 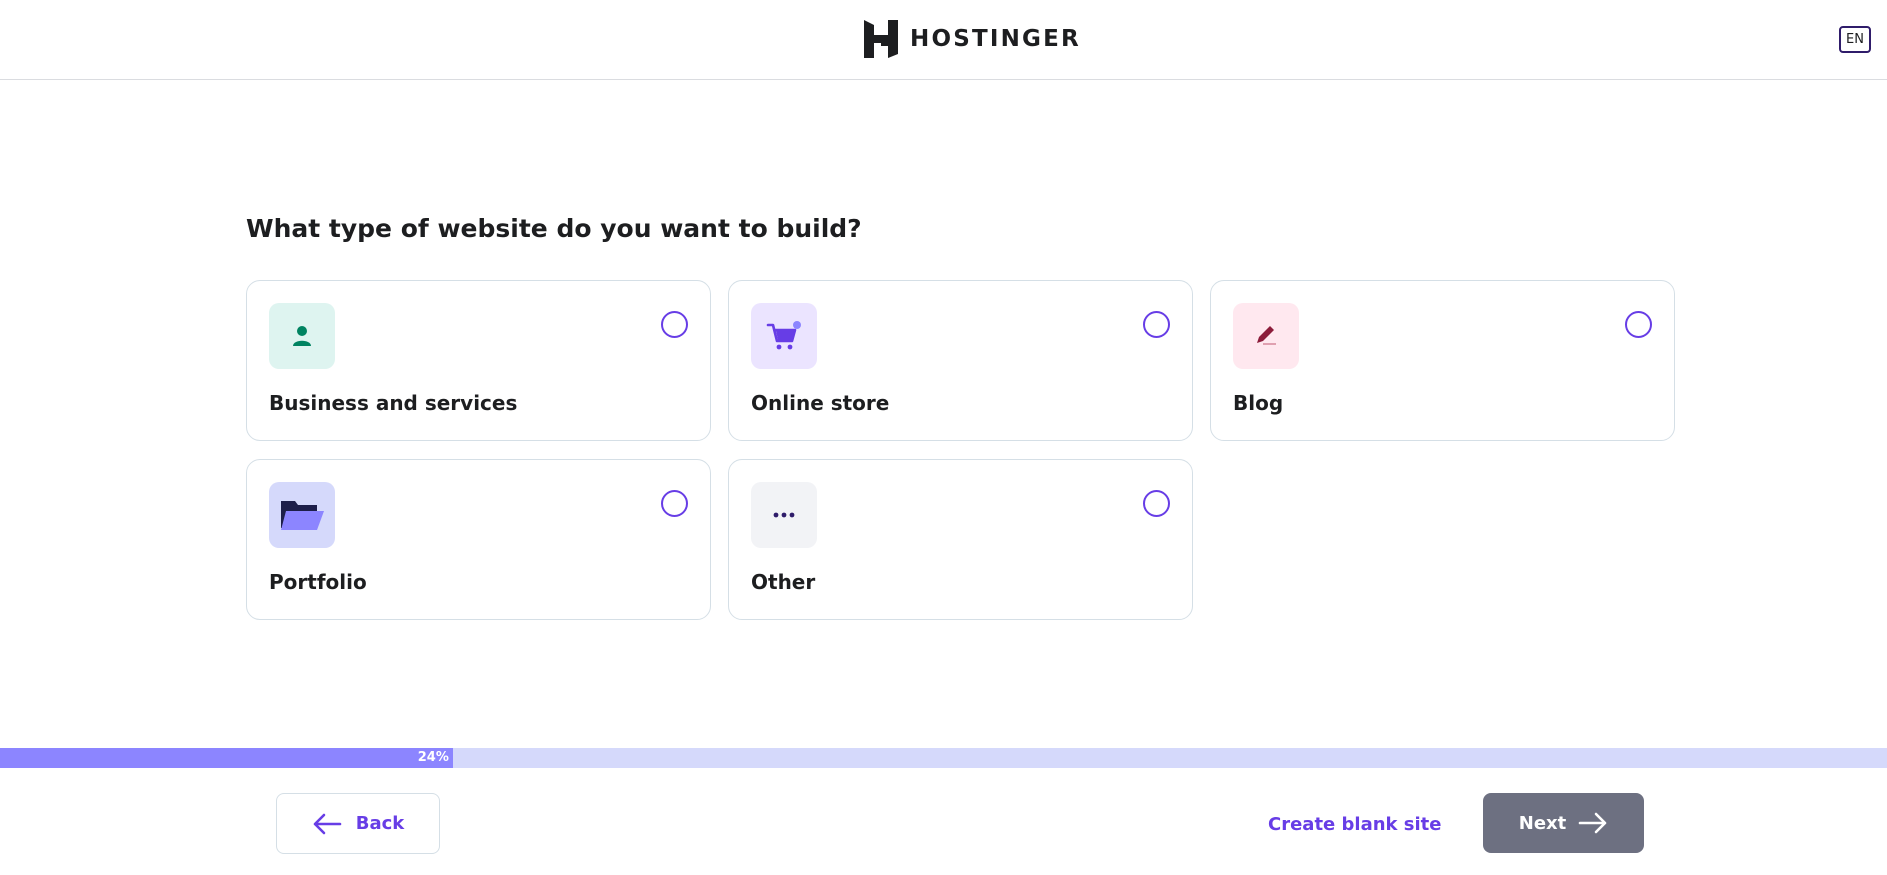 I want to click on hostinger-h-icon, so click(x=881, y=39).